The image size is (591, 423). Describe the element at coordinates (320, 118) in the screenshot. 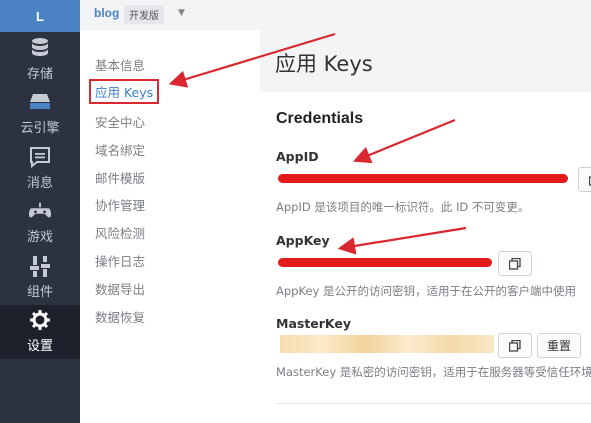

I see `card-title: Credentials` at that location.